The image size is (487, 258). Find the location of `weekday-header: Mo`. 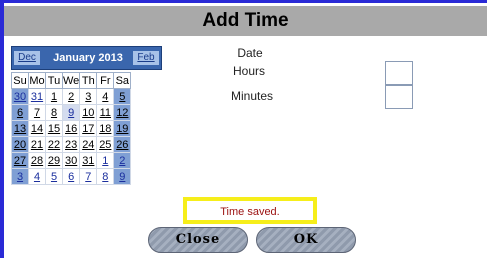

weekday-header: Mo is located at coordinates (37, 80).